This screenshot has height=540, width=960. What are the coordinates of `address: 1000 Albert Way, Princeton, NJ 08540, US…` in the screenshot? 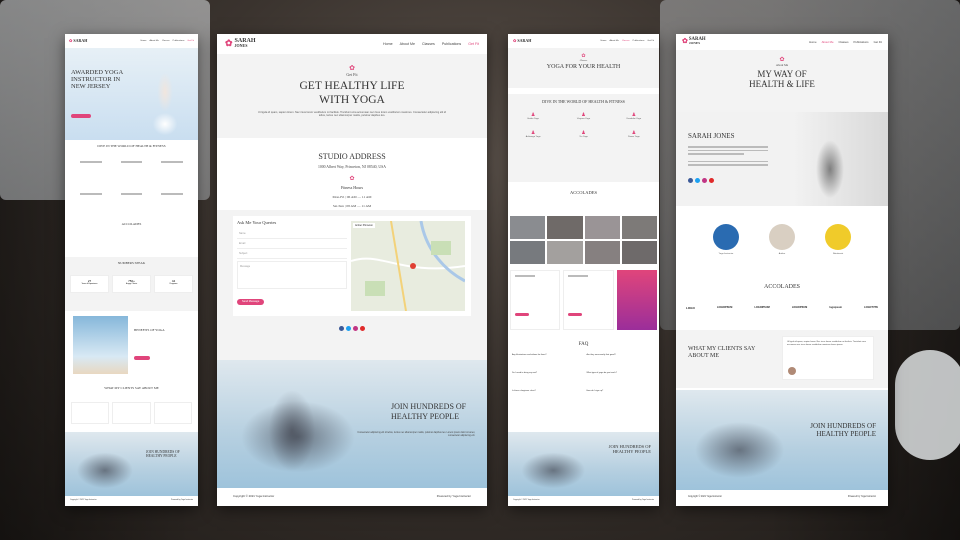 It's located at (352, 167).